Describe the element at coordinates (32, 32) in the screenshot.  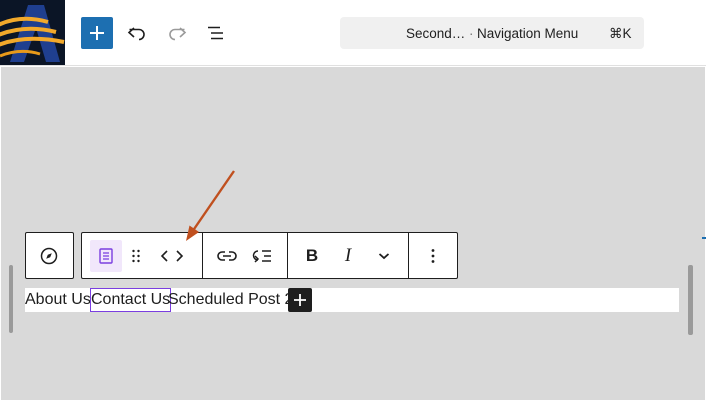
I see `site-logo` at that location.